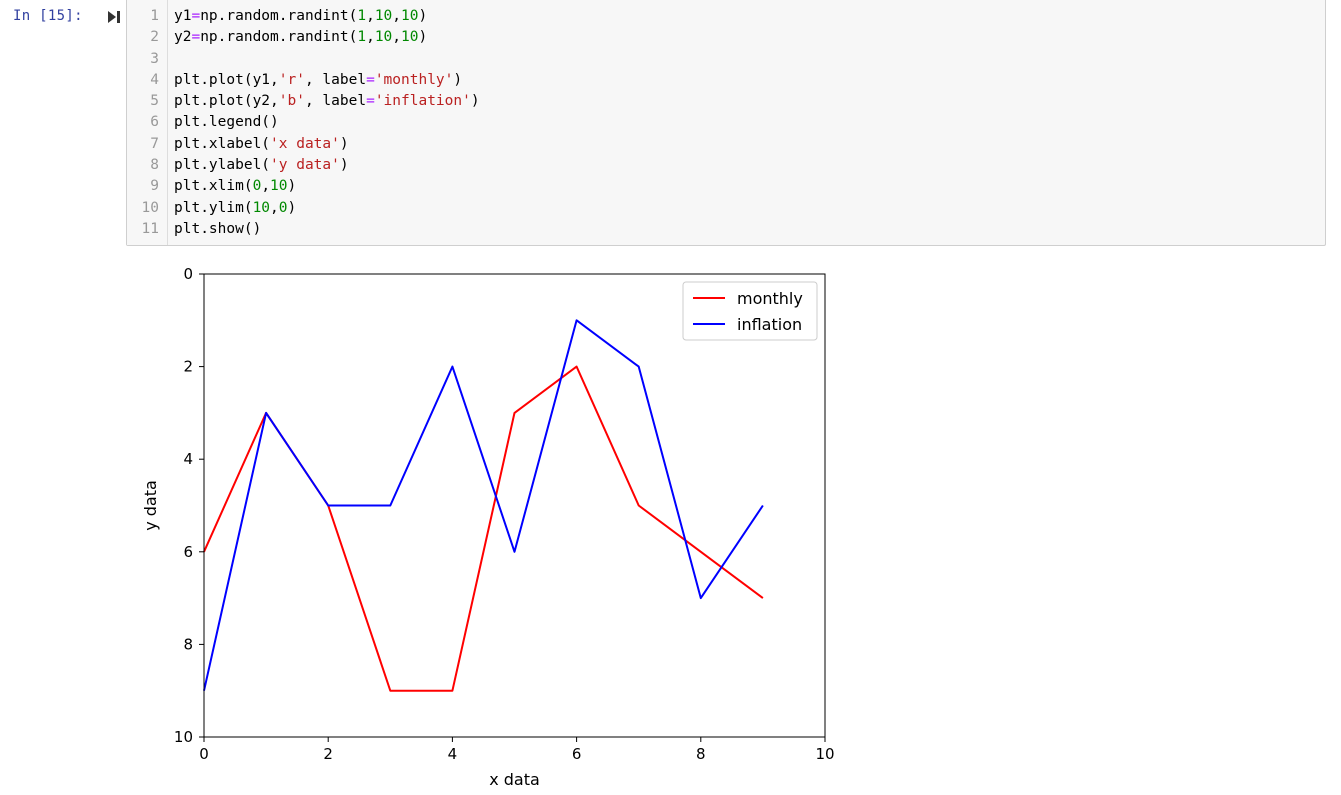 The image size is (1341, 795). What do you see at coordinates (150, 207) in the screenshot?
I see `line-number: 10` at bounding box center [150, 207].